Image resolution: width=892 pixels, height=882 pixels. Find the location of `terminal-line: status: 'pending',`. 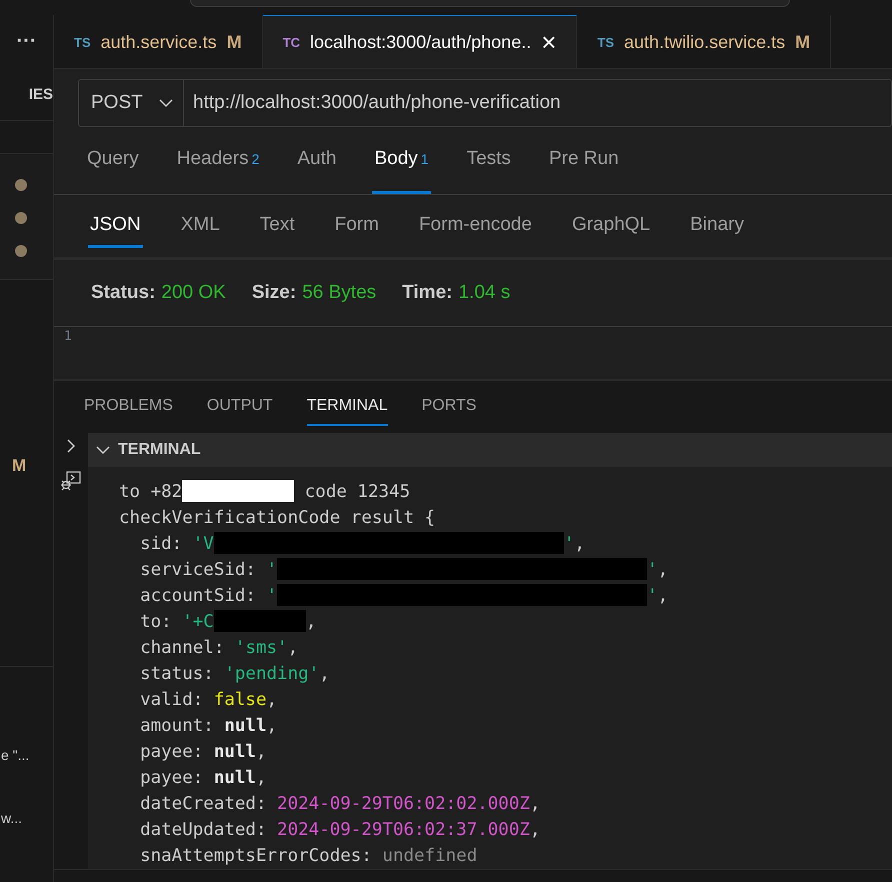

terminal-line: status: 'pending', is located at coordinates (235, 674).